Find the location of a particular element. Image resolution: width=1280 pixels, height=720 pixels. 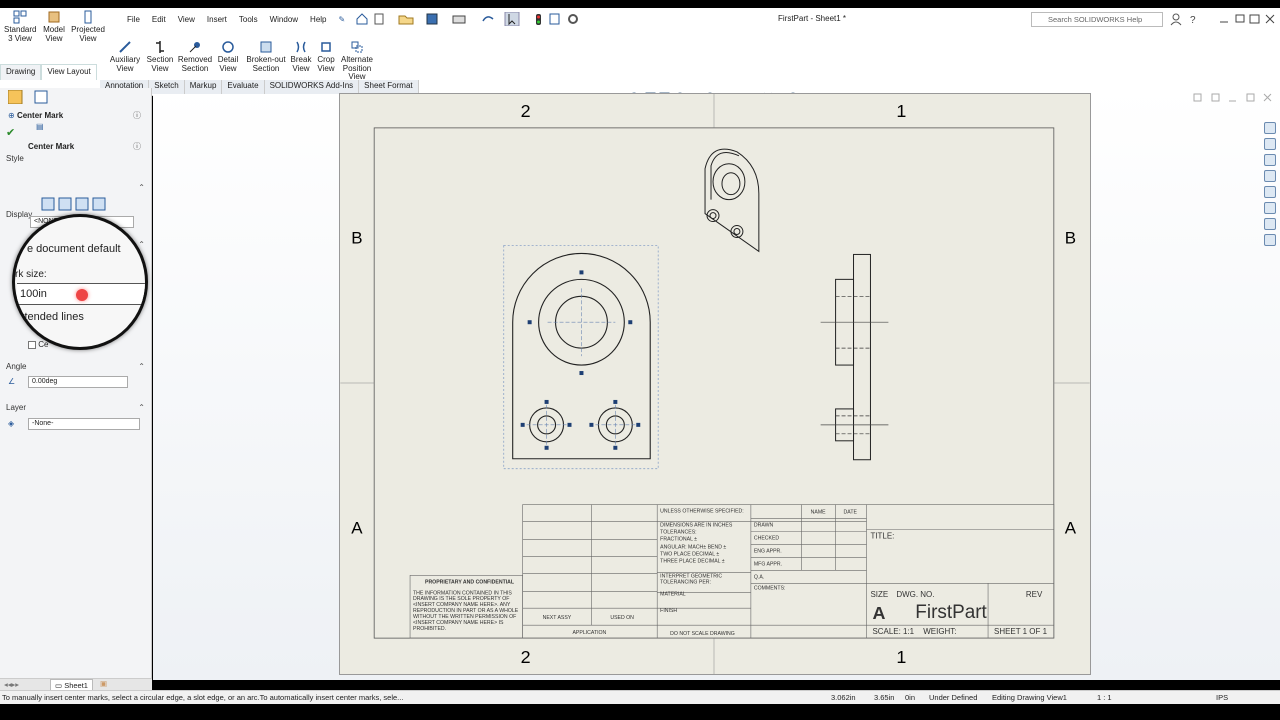

open-icon is located at coordinates (406, 20).